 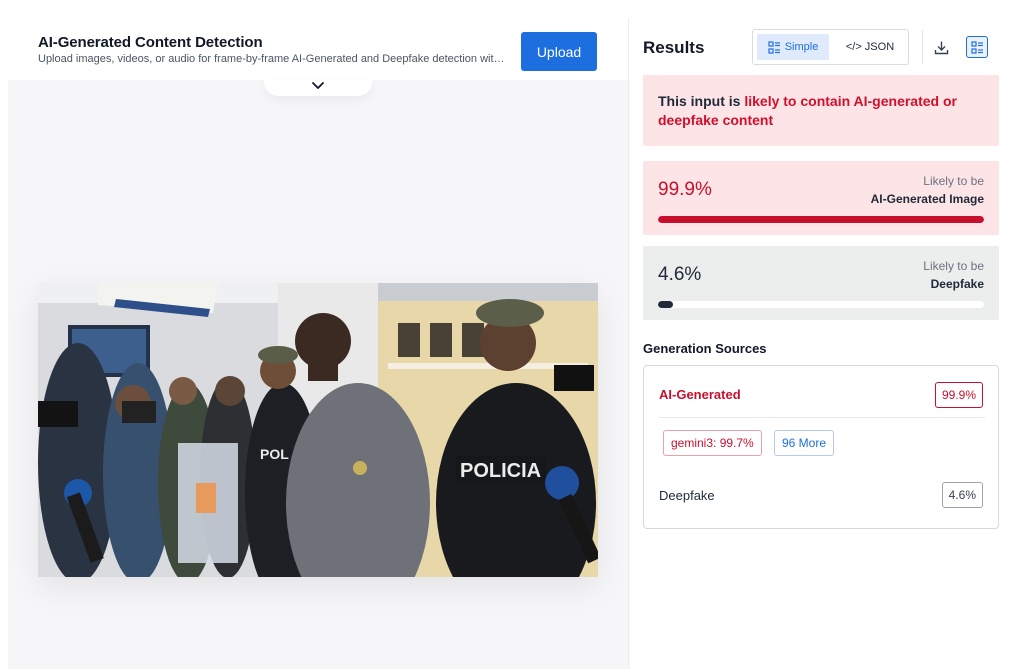 What do you see at coordinates (958, 395) in the screenshot?
I see `ai-generated-source-badge: 99.9%` at bounding box center [958, 395].